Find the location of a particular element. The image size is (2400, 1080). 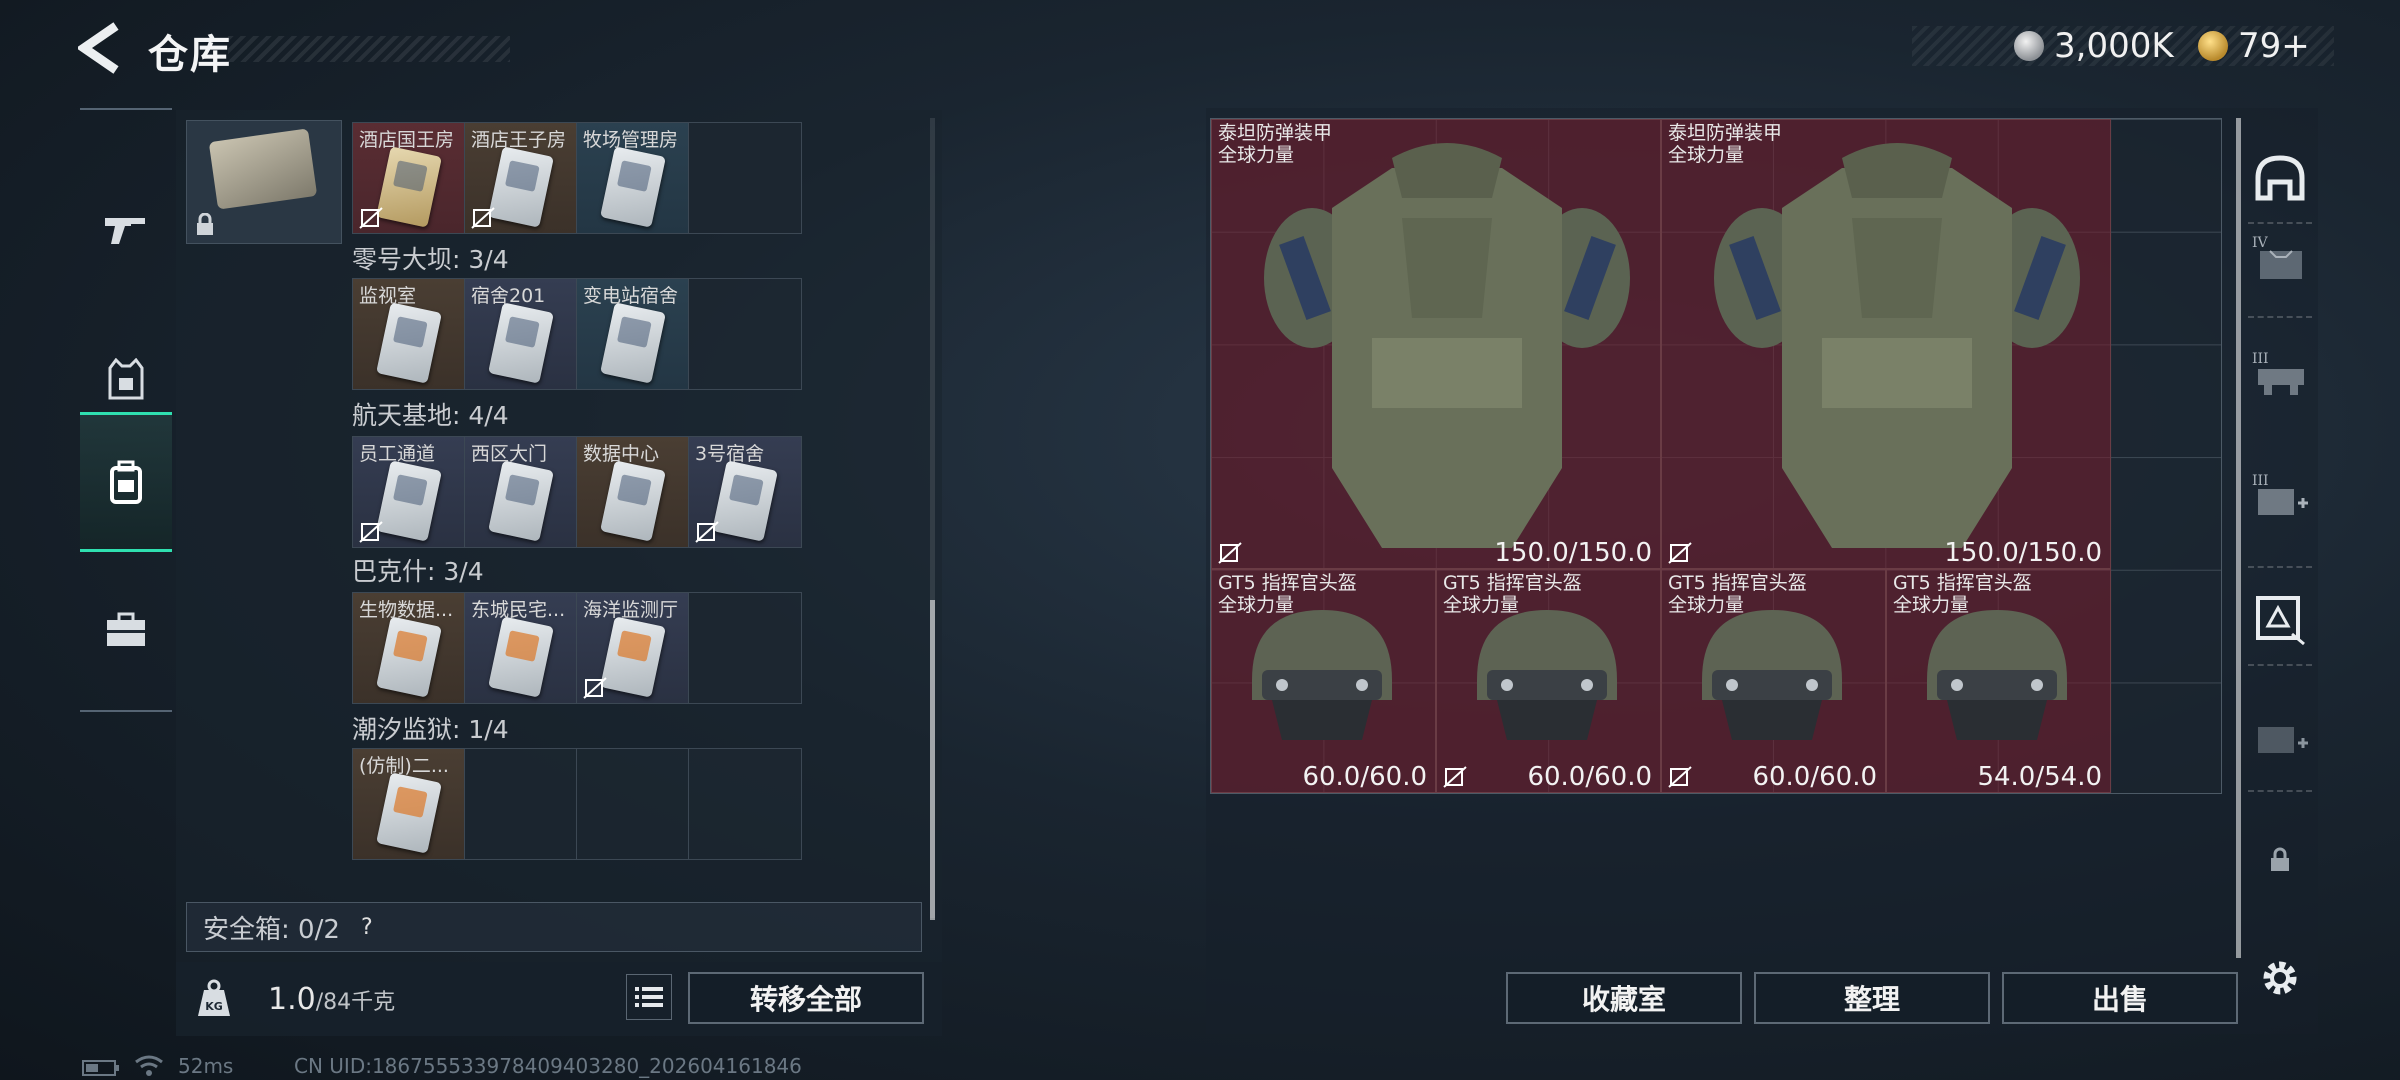

rig-slot-button: III is located at coordinates (2280, 374).